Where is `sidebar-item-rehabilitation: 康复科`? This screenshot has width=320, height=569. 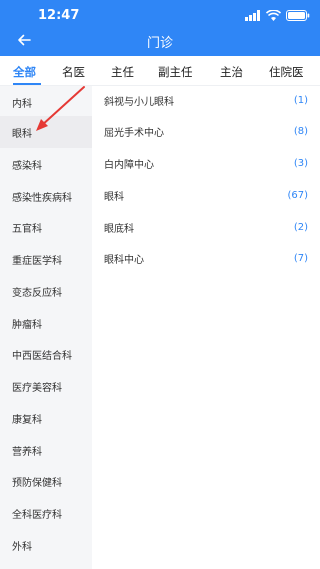
sidebar-item-rehabilitation: 康复科 is located at coordinates (46, 418).